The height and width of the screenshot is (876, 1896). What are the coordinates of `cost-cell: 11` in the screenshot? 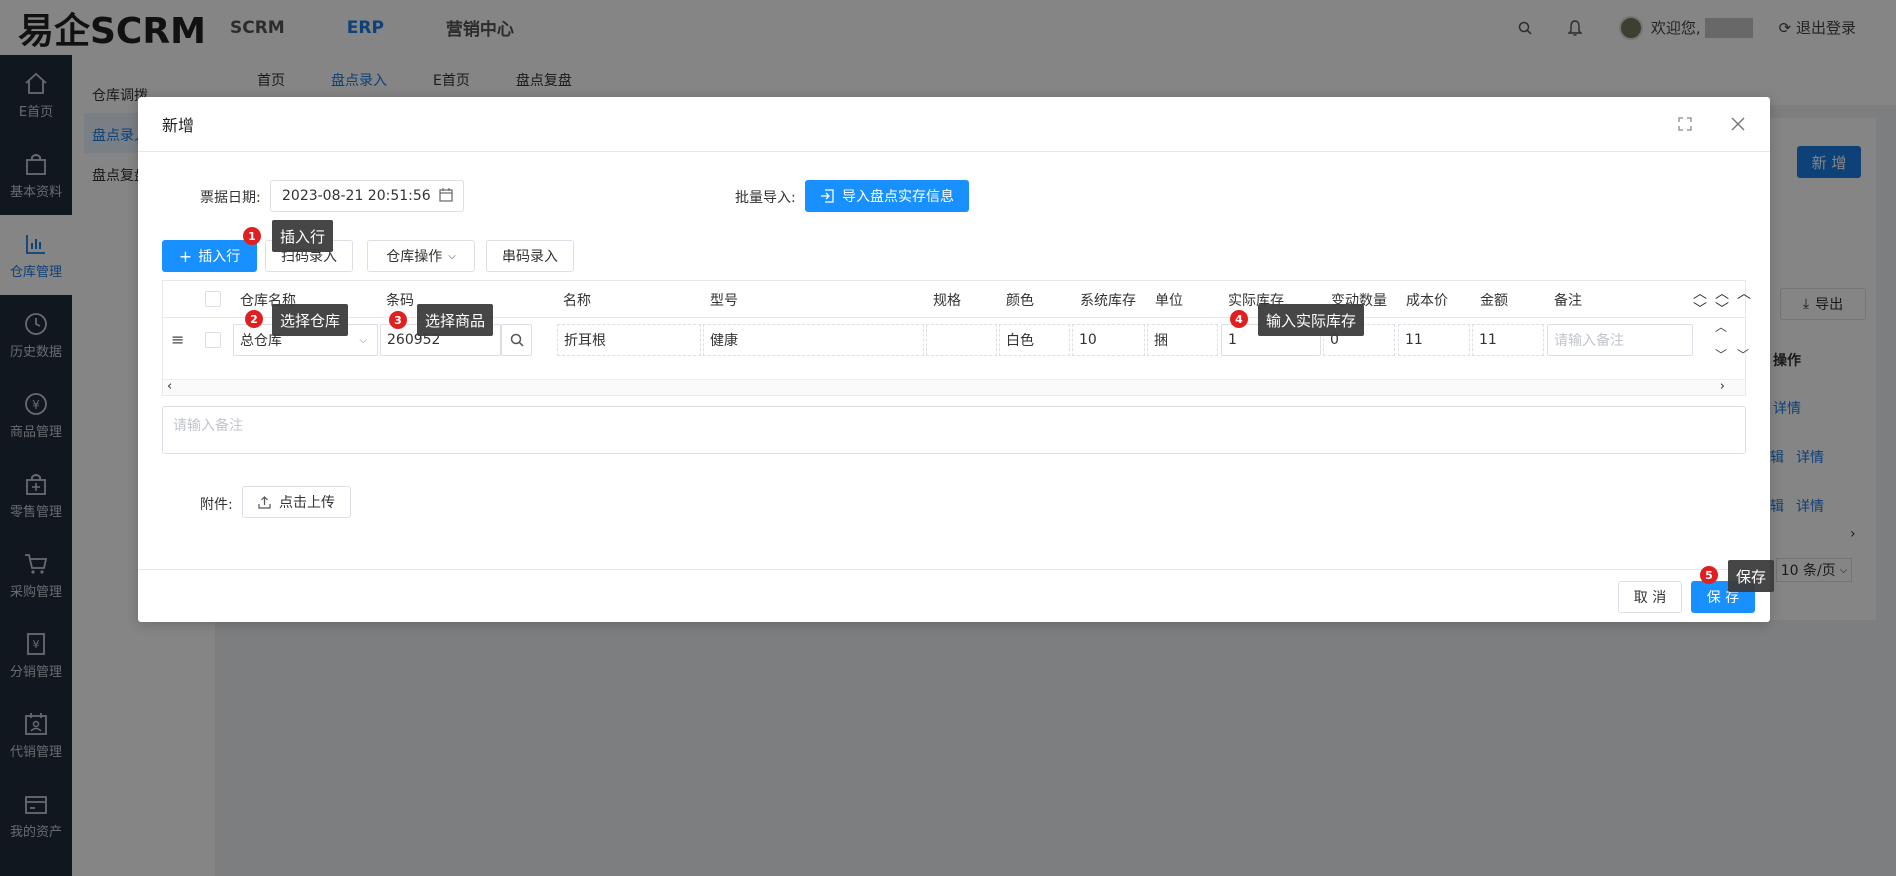 It's located at (1434, 340).